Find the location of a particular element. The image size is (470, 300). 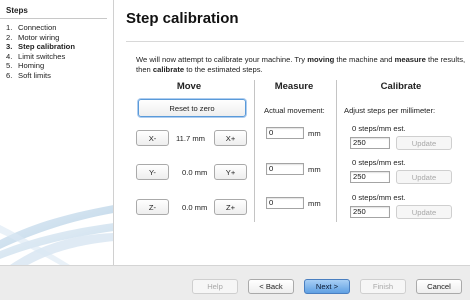

calibrate-heading: Calibrate is located at coordinates (401, 86).